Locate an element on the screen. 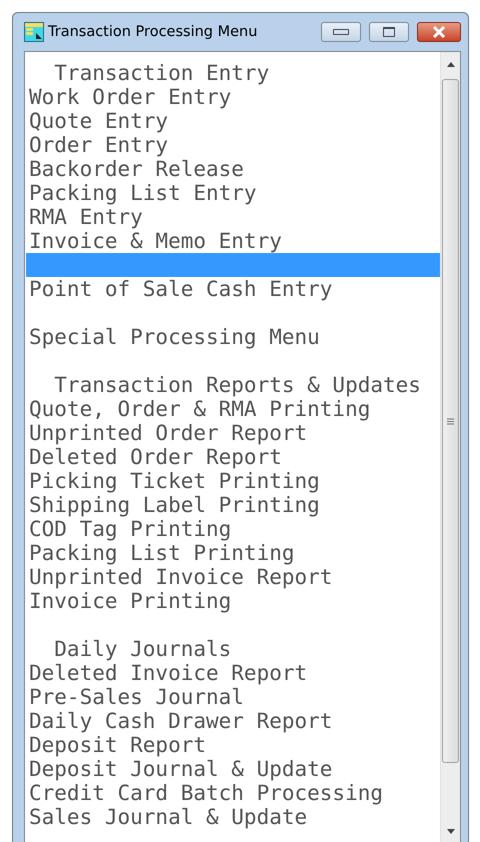  menu-item: Unprinted Invoice Report is located at coordinates (180, 577).